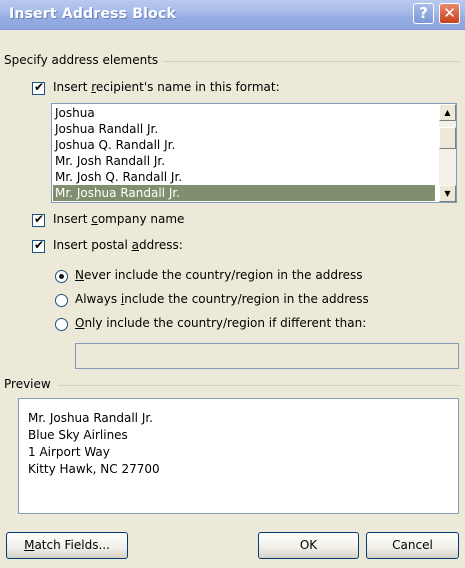 This screenshot has width=465, height=568. Describe the element at coordinates (449, 13) in the screenshot. I see `close-icon: ✕` at that location.